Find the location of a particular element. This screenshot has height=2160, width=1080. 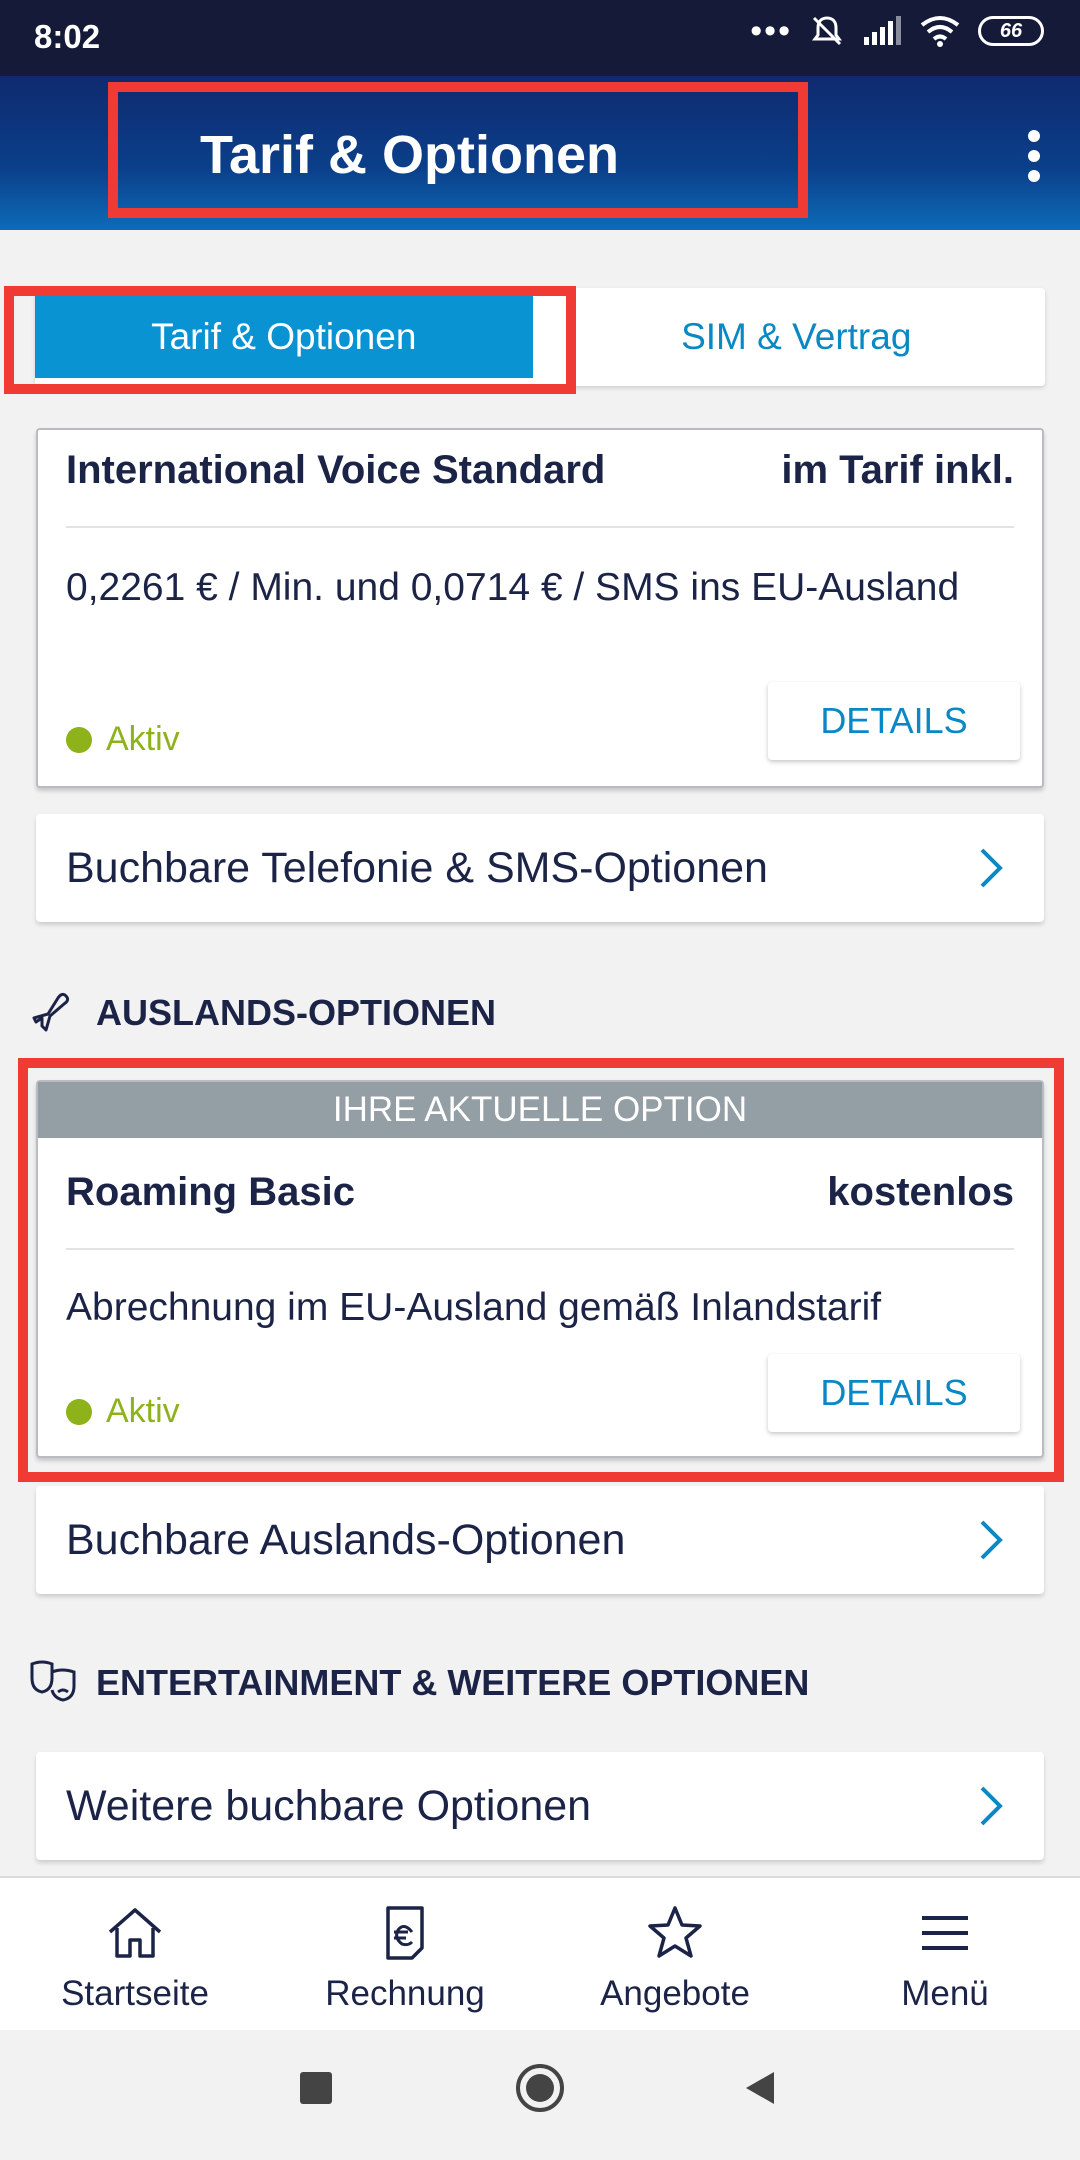

nav-item-startseite: Startseite is located at coordinates (135, 1954).